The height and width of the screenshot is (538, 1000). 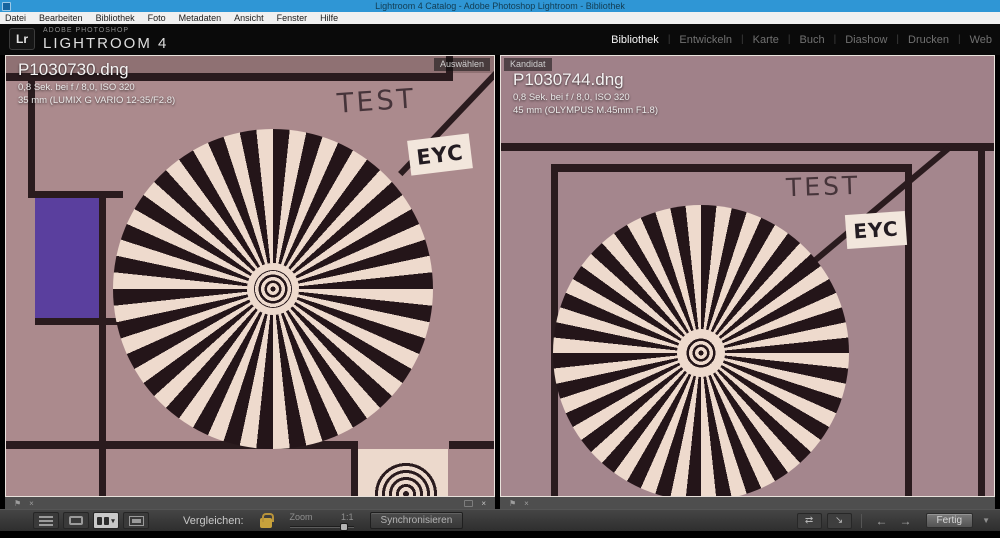 I want to click on chart-line-h2, so click(x=75, y=194).